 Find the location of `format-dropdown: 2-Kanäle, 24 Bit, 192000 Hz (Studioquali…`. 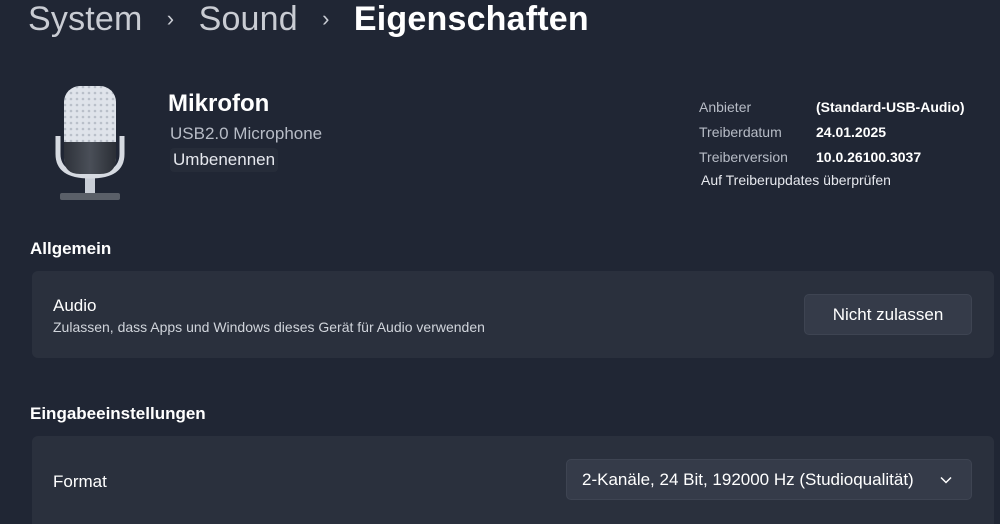

format-dropdown: 2-Kanäle, 24 Bit, 192000 Hz (Studioquali… is located at coordinates (769, 479).